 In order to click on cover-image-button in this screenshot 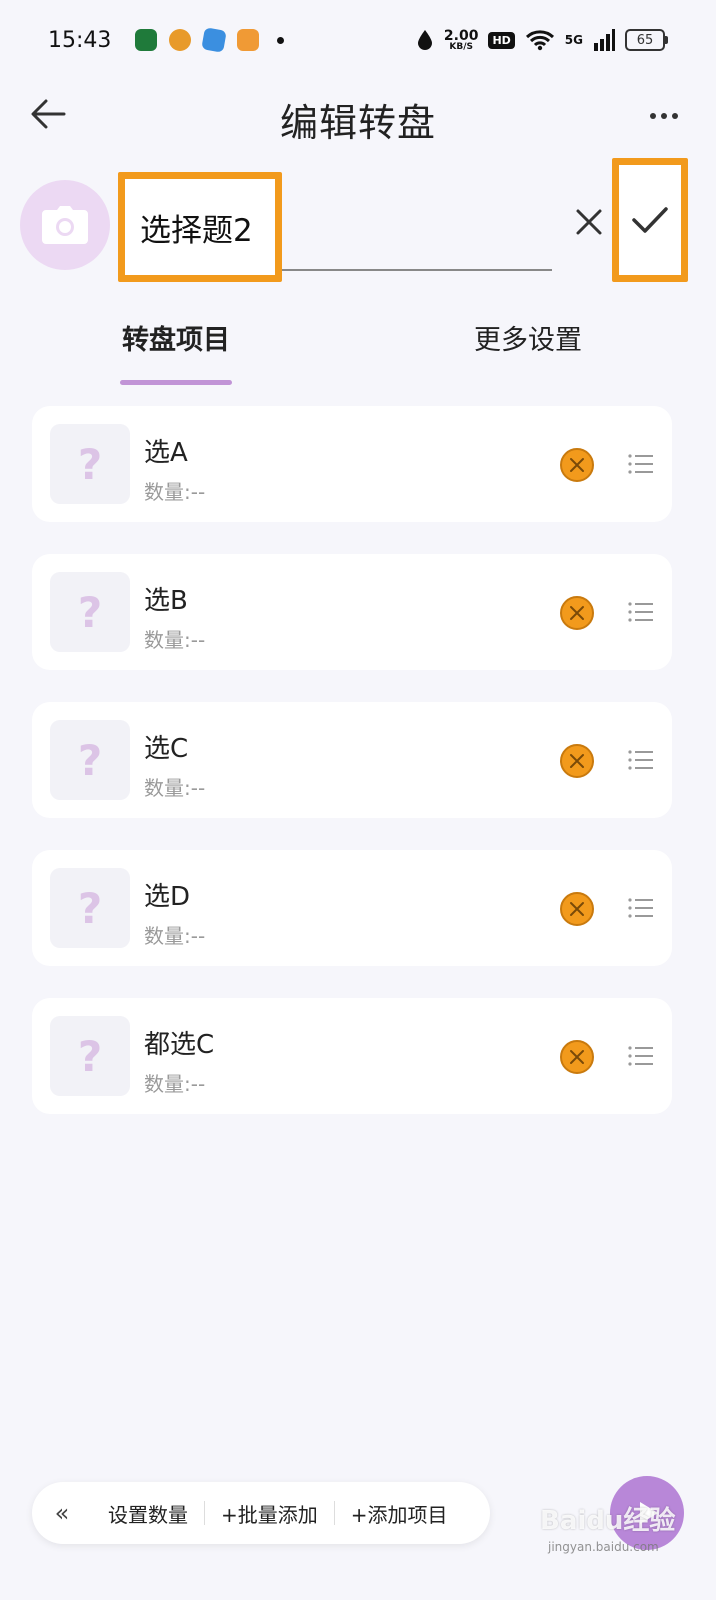, I will do `click(65, 225)`.